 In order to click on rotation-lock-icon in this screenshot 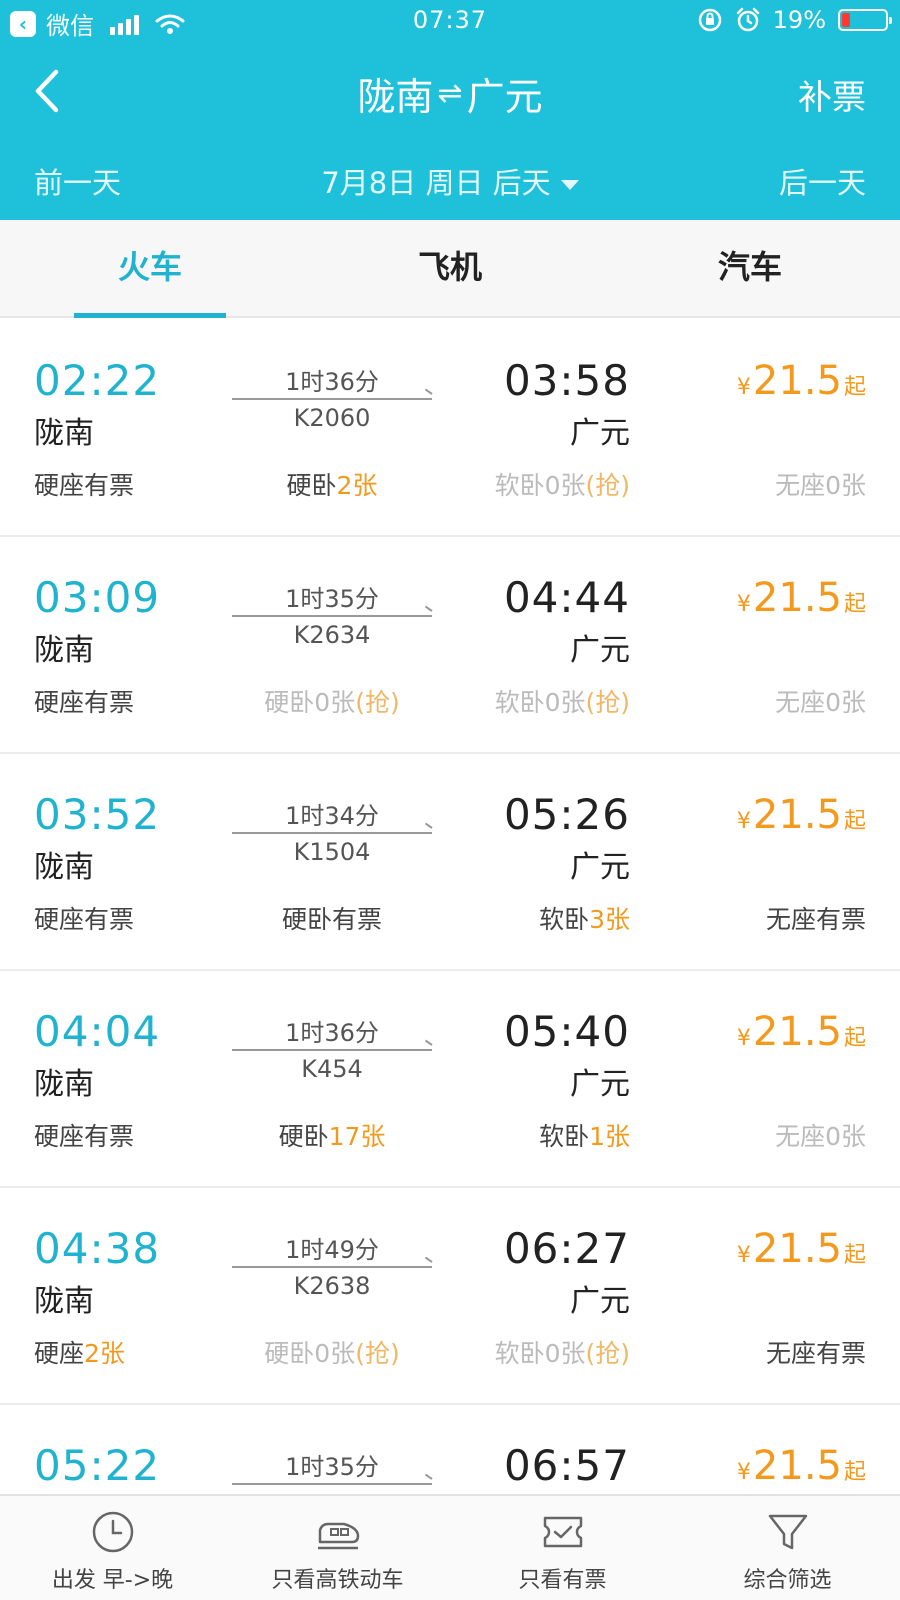, I will do `click(709, 20)`.